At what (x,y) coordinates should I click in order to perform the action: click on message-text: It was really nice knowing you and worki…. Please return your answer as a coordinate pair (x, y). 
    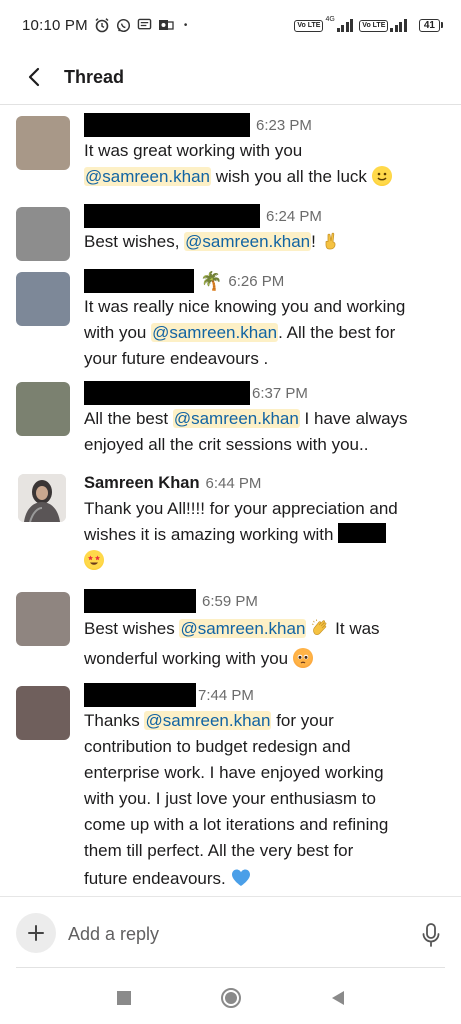
    Looking at the image, I should click on (245, 332).